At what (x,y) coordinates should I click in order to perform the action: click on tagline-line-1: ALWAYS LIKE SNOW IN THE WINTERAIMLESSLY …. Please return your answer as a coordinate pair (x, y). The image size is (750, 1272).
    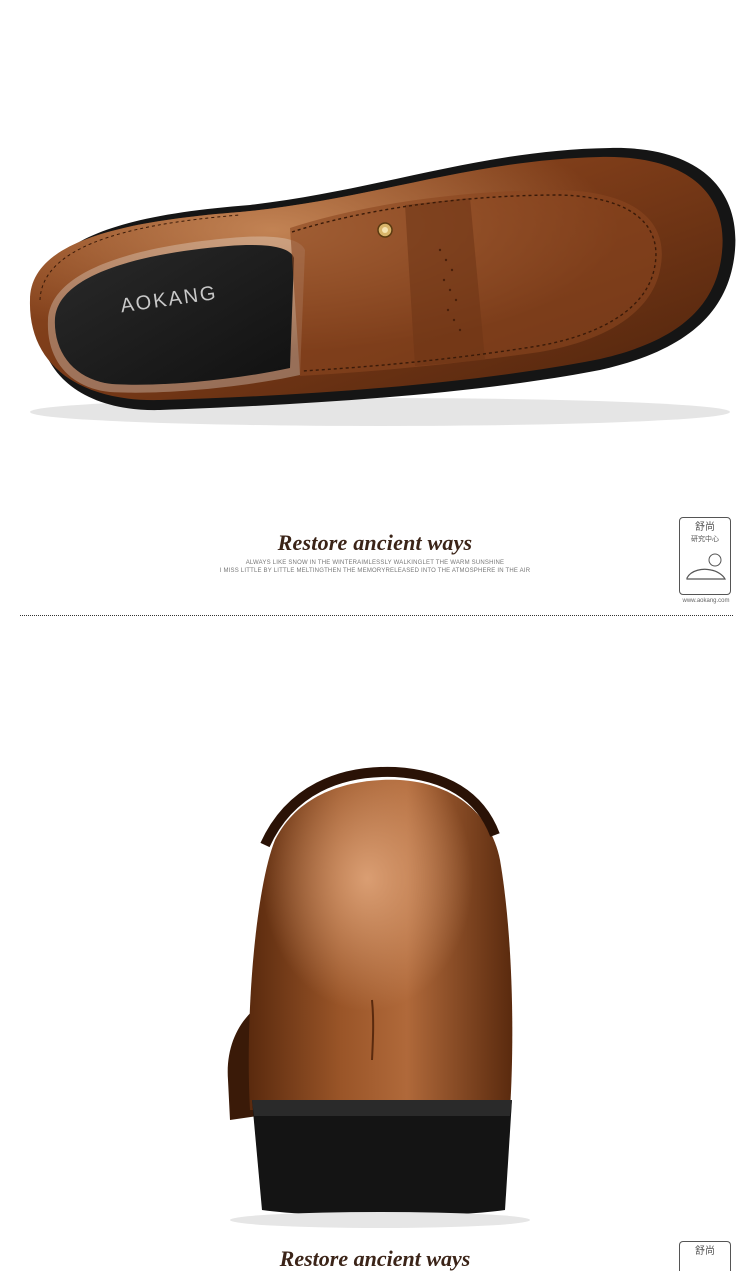
    Looking at the image, I should click on (375, 563).